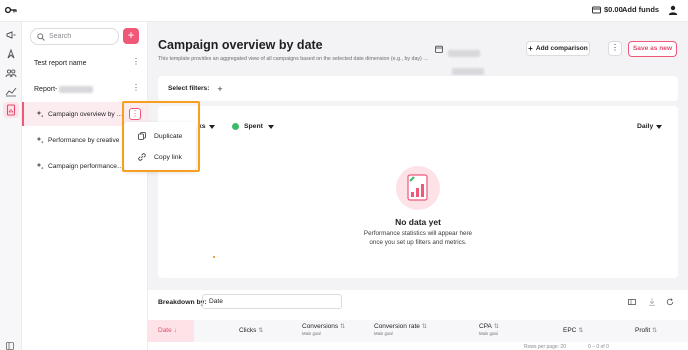  I want to click on add-filter-button: +, so click(219, 89).